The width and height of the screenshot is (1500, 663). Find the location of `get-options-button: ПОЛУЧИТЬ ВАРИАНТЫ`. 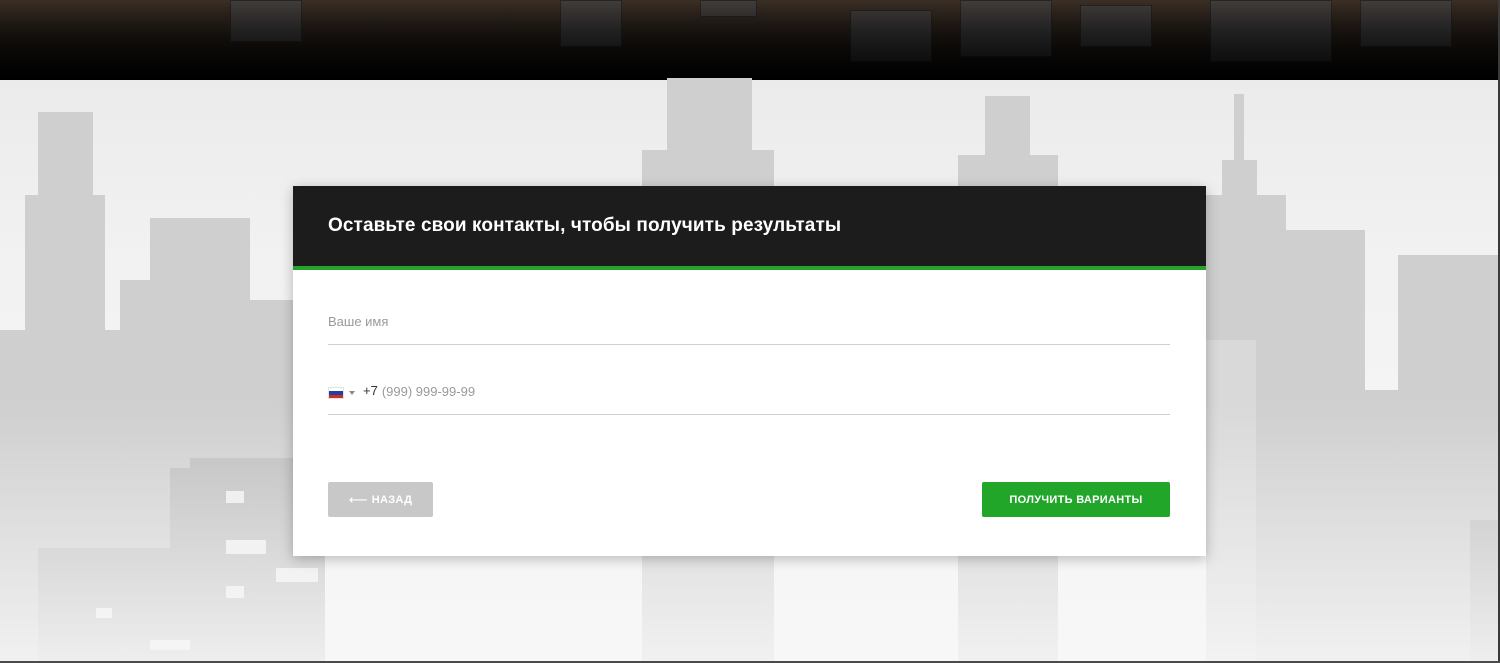

get-options-button: ПОЛУЧИТЬ ВАРИАНТЫ is located at coordinates (1076, 499).